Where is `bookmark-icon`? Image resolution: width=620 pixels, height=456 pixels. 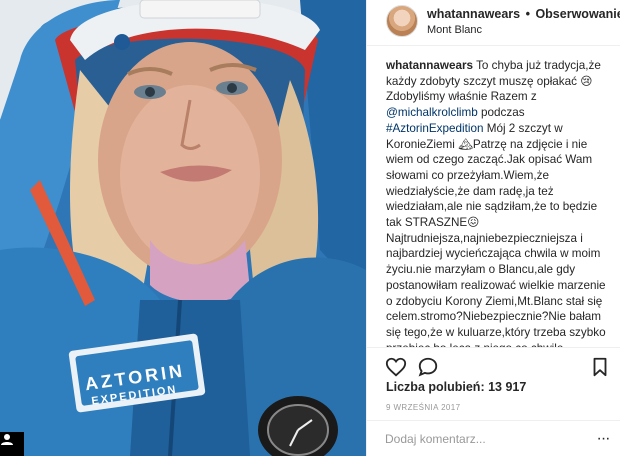
bookmark-icon is located at coordinates (600, 367).